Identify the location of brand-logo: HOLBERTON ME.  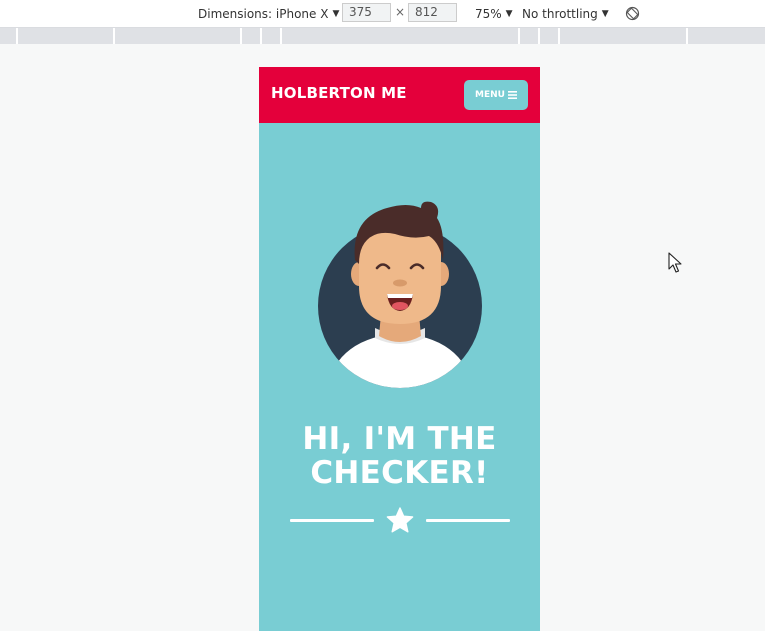
(339, 93).